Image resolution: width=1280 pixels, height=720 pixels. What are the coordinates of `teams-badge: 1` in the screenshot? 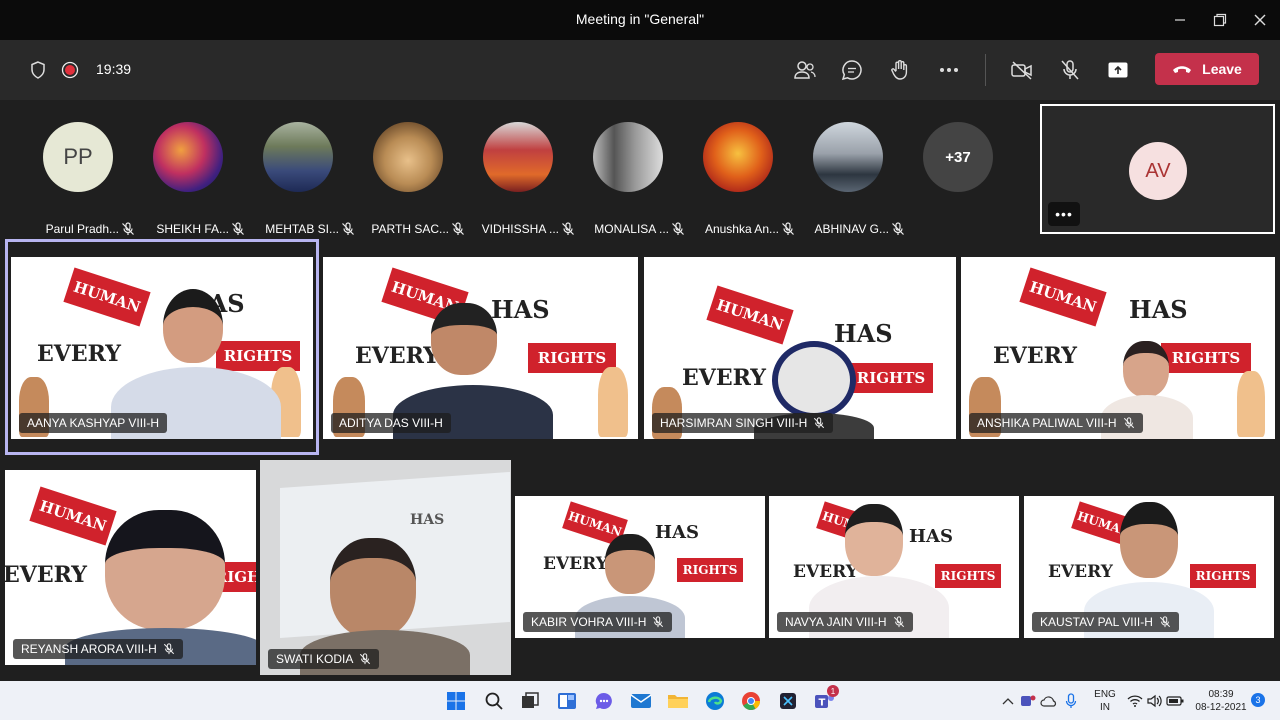 It's located at (833, 691).